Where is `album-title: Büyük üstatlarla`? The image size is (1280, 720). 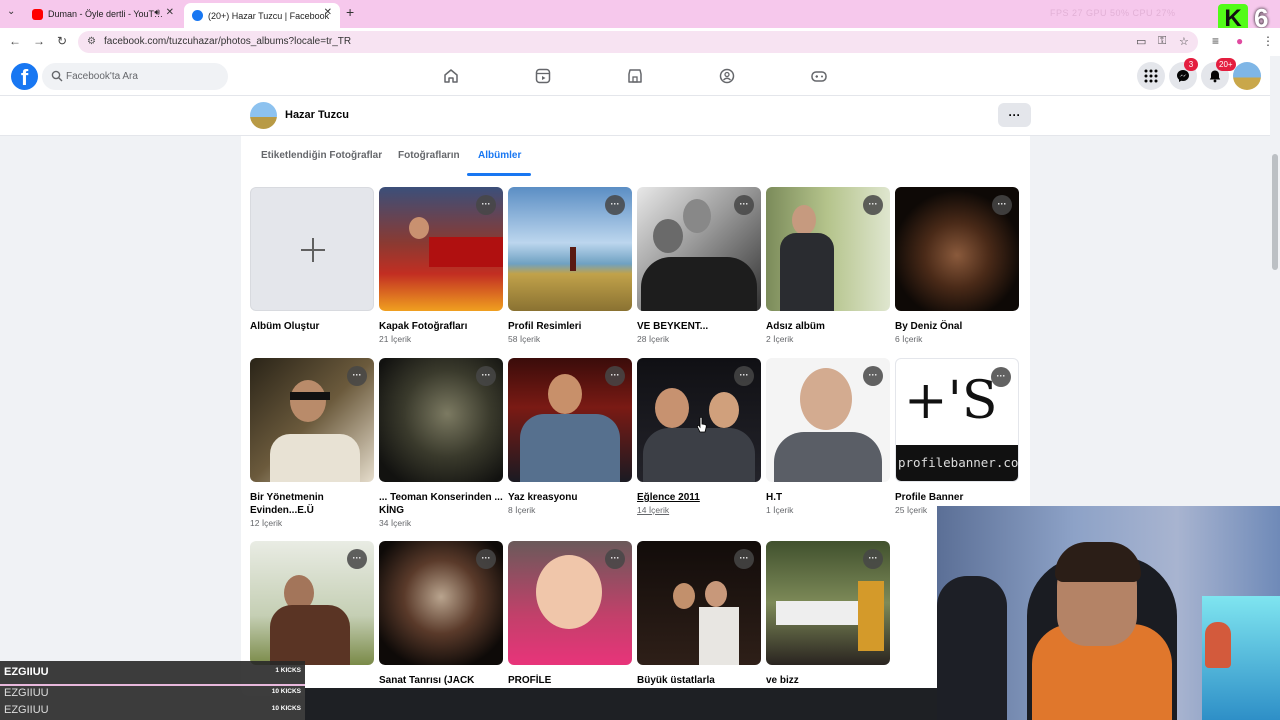
album-title: Büyük üstatlarla is located at coordinates (699, 680).